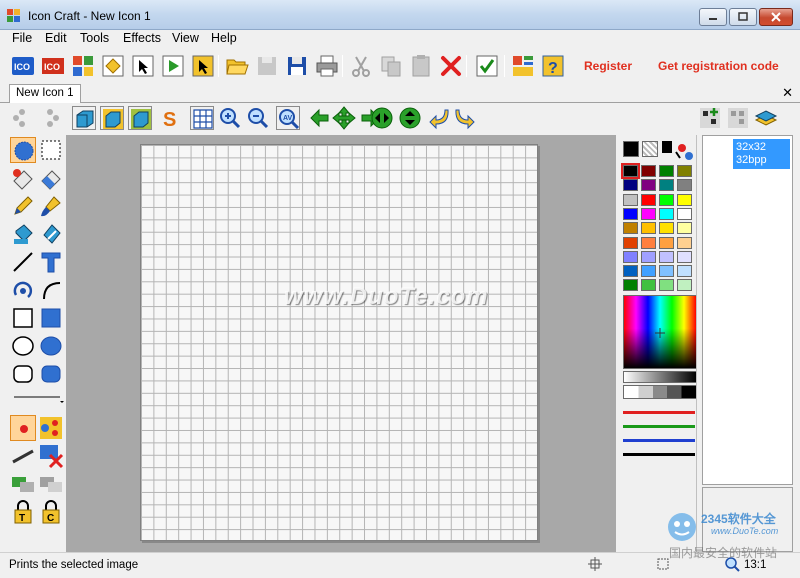 The height and width of the screenshot is (578, 800). Describe the element at coordinates (51, 456) in the screenshot. I see `tool-transparency` at that location.